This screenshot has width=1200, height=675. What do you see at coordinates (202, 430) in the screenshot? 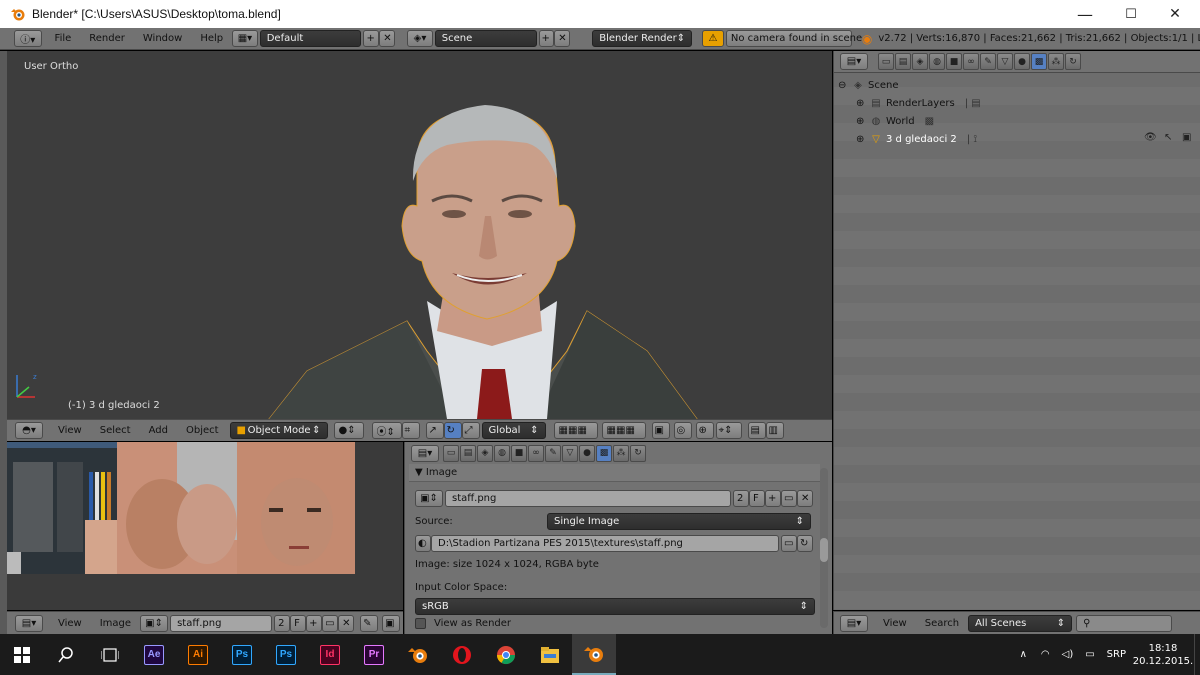
I see `menu-object: Object` at bounding box center [202, 430].